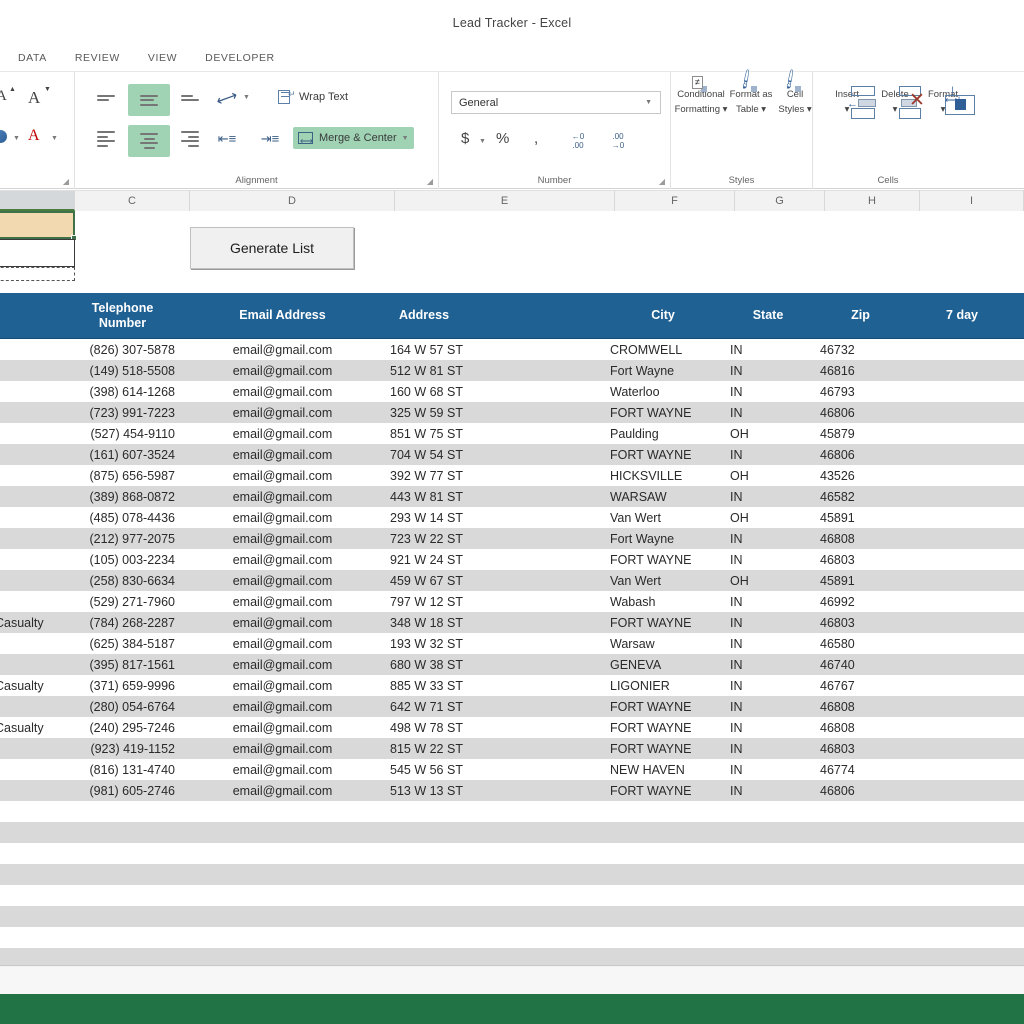 This screenshot has width=1024, height=1024. I want to click on cell-addr: 160 W 68 ST, so click(495, 391).